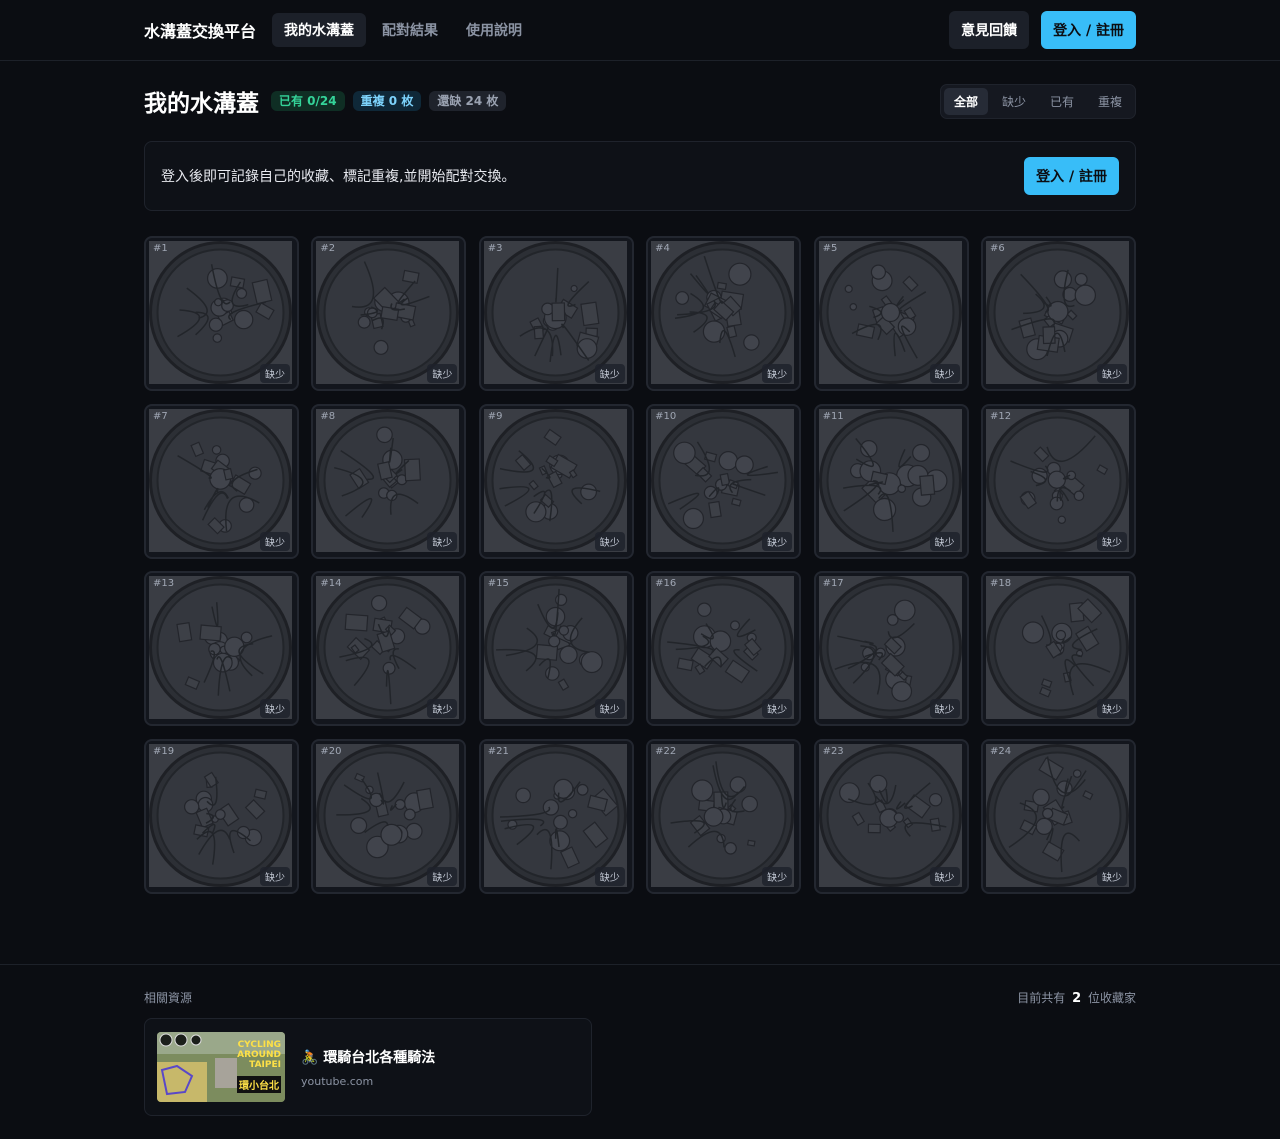 This screenshot has height=1139, width=1280. What do you see at coordinates (833, 751) in the screenshot?
I see `cover-number: #23` at bounding box center [833, 751].